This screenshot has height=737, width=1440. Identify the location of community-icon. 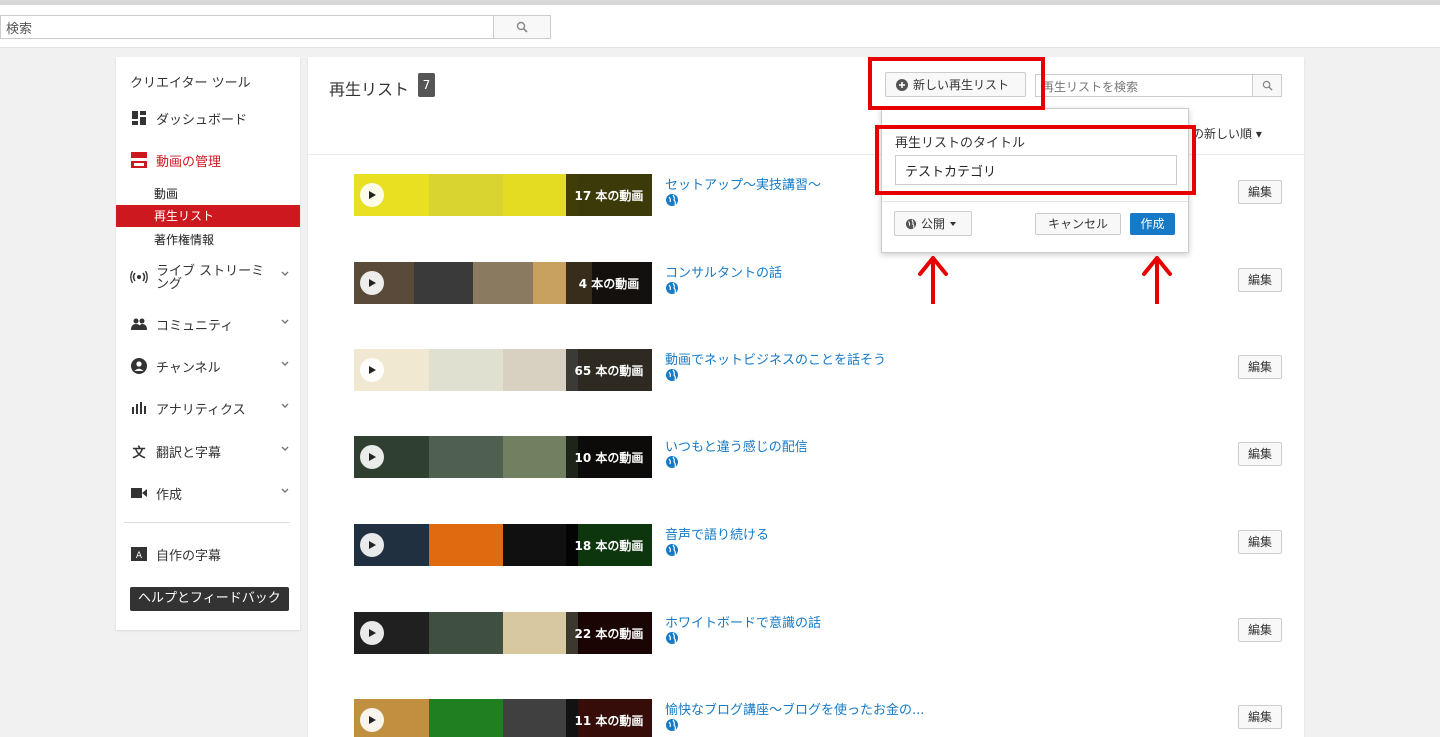
(139, 324).